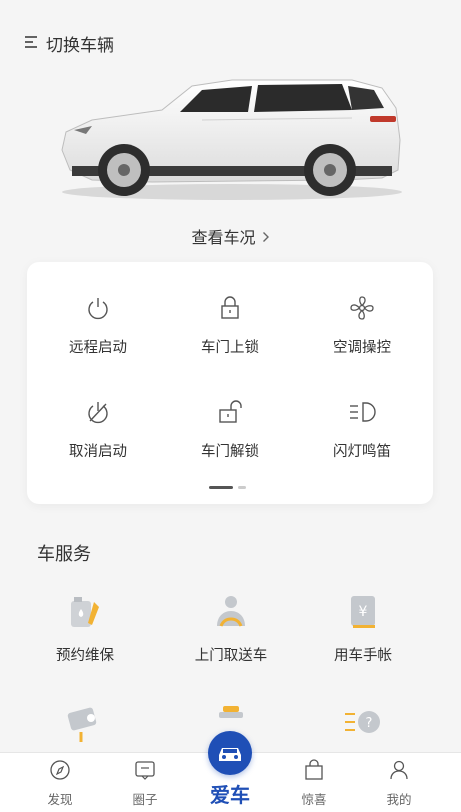 The width and height of the screenshot is (461, 812). Describe the element at coordinates (31, 43) in the screenshot. I see `menu-icon` at that location.